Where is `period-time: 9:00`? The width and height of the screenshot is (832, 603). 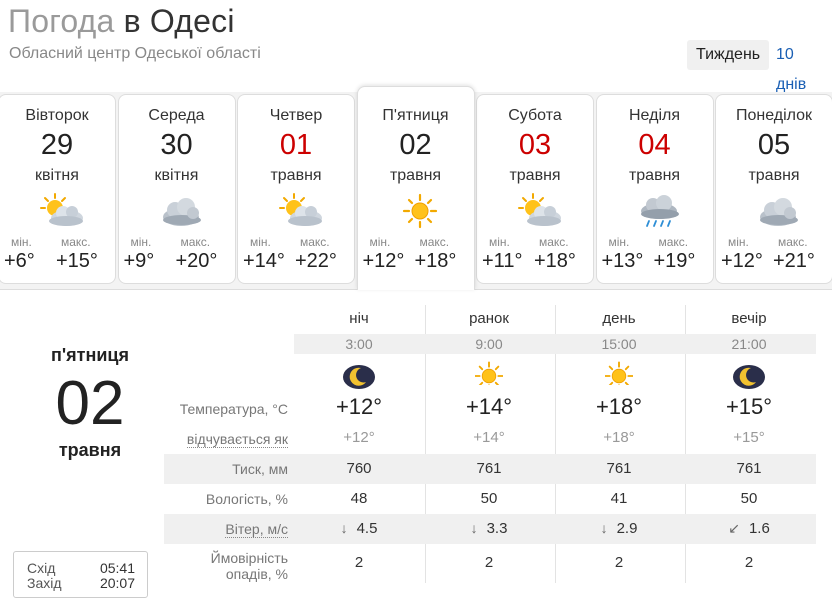 period-time: 9:00 is located at coordinates (489, 344).